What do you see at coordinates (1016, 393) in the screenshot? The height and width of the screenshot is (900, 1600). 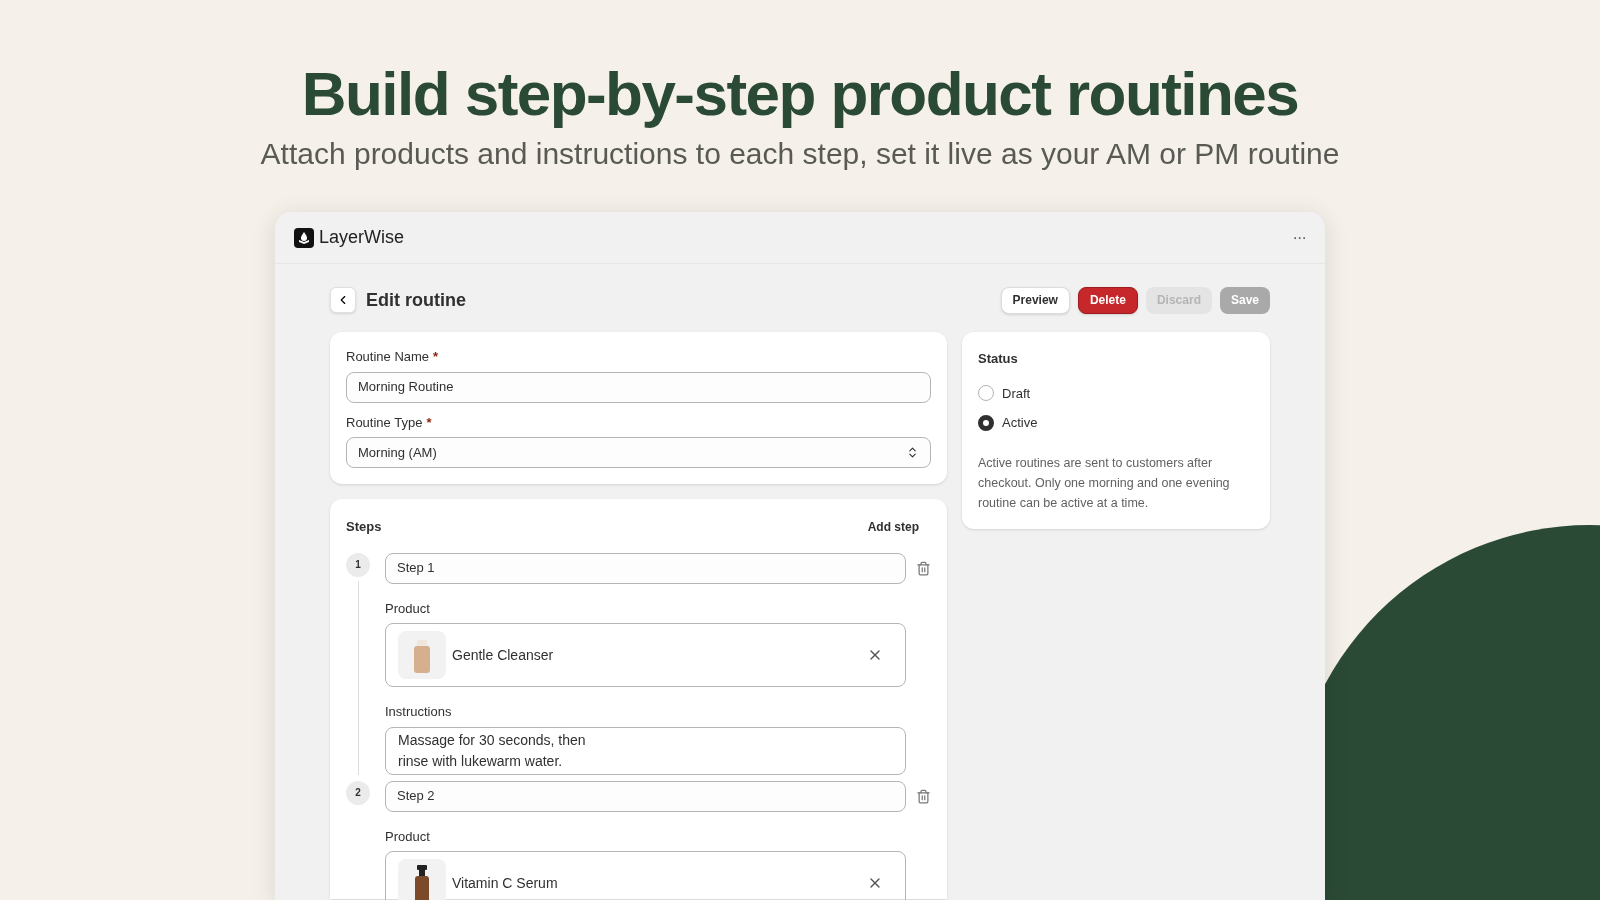 I see `radio-label: Draft` at bounding box center [1016, 393].